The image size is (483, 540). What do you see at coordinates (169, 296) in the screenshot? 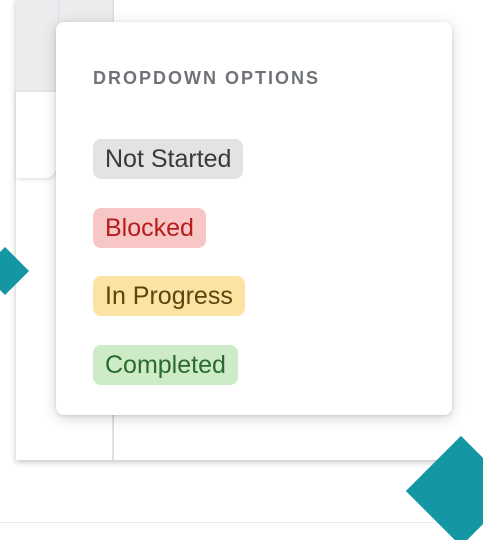
I see `option-in-progress: In Progress` at bounding box center [169, 296].